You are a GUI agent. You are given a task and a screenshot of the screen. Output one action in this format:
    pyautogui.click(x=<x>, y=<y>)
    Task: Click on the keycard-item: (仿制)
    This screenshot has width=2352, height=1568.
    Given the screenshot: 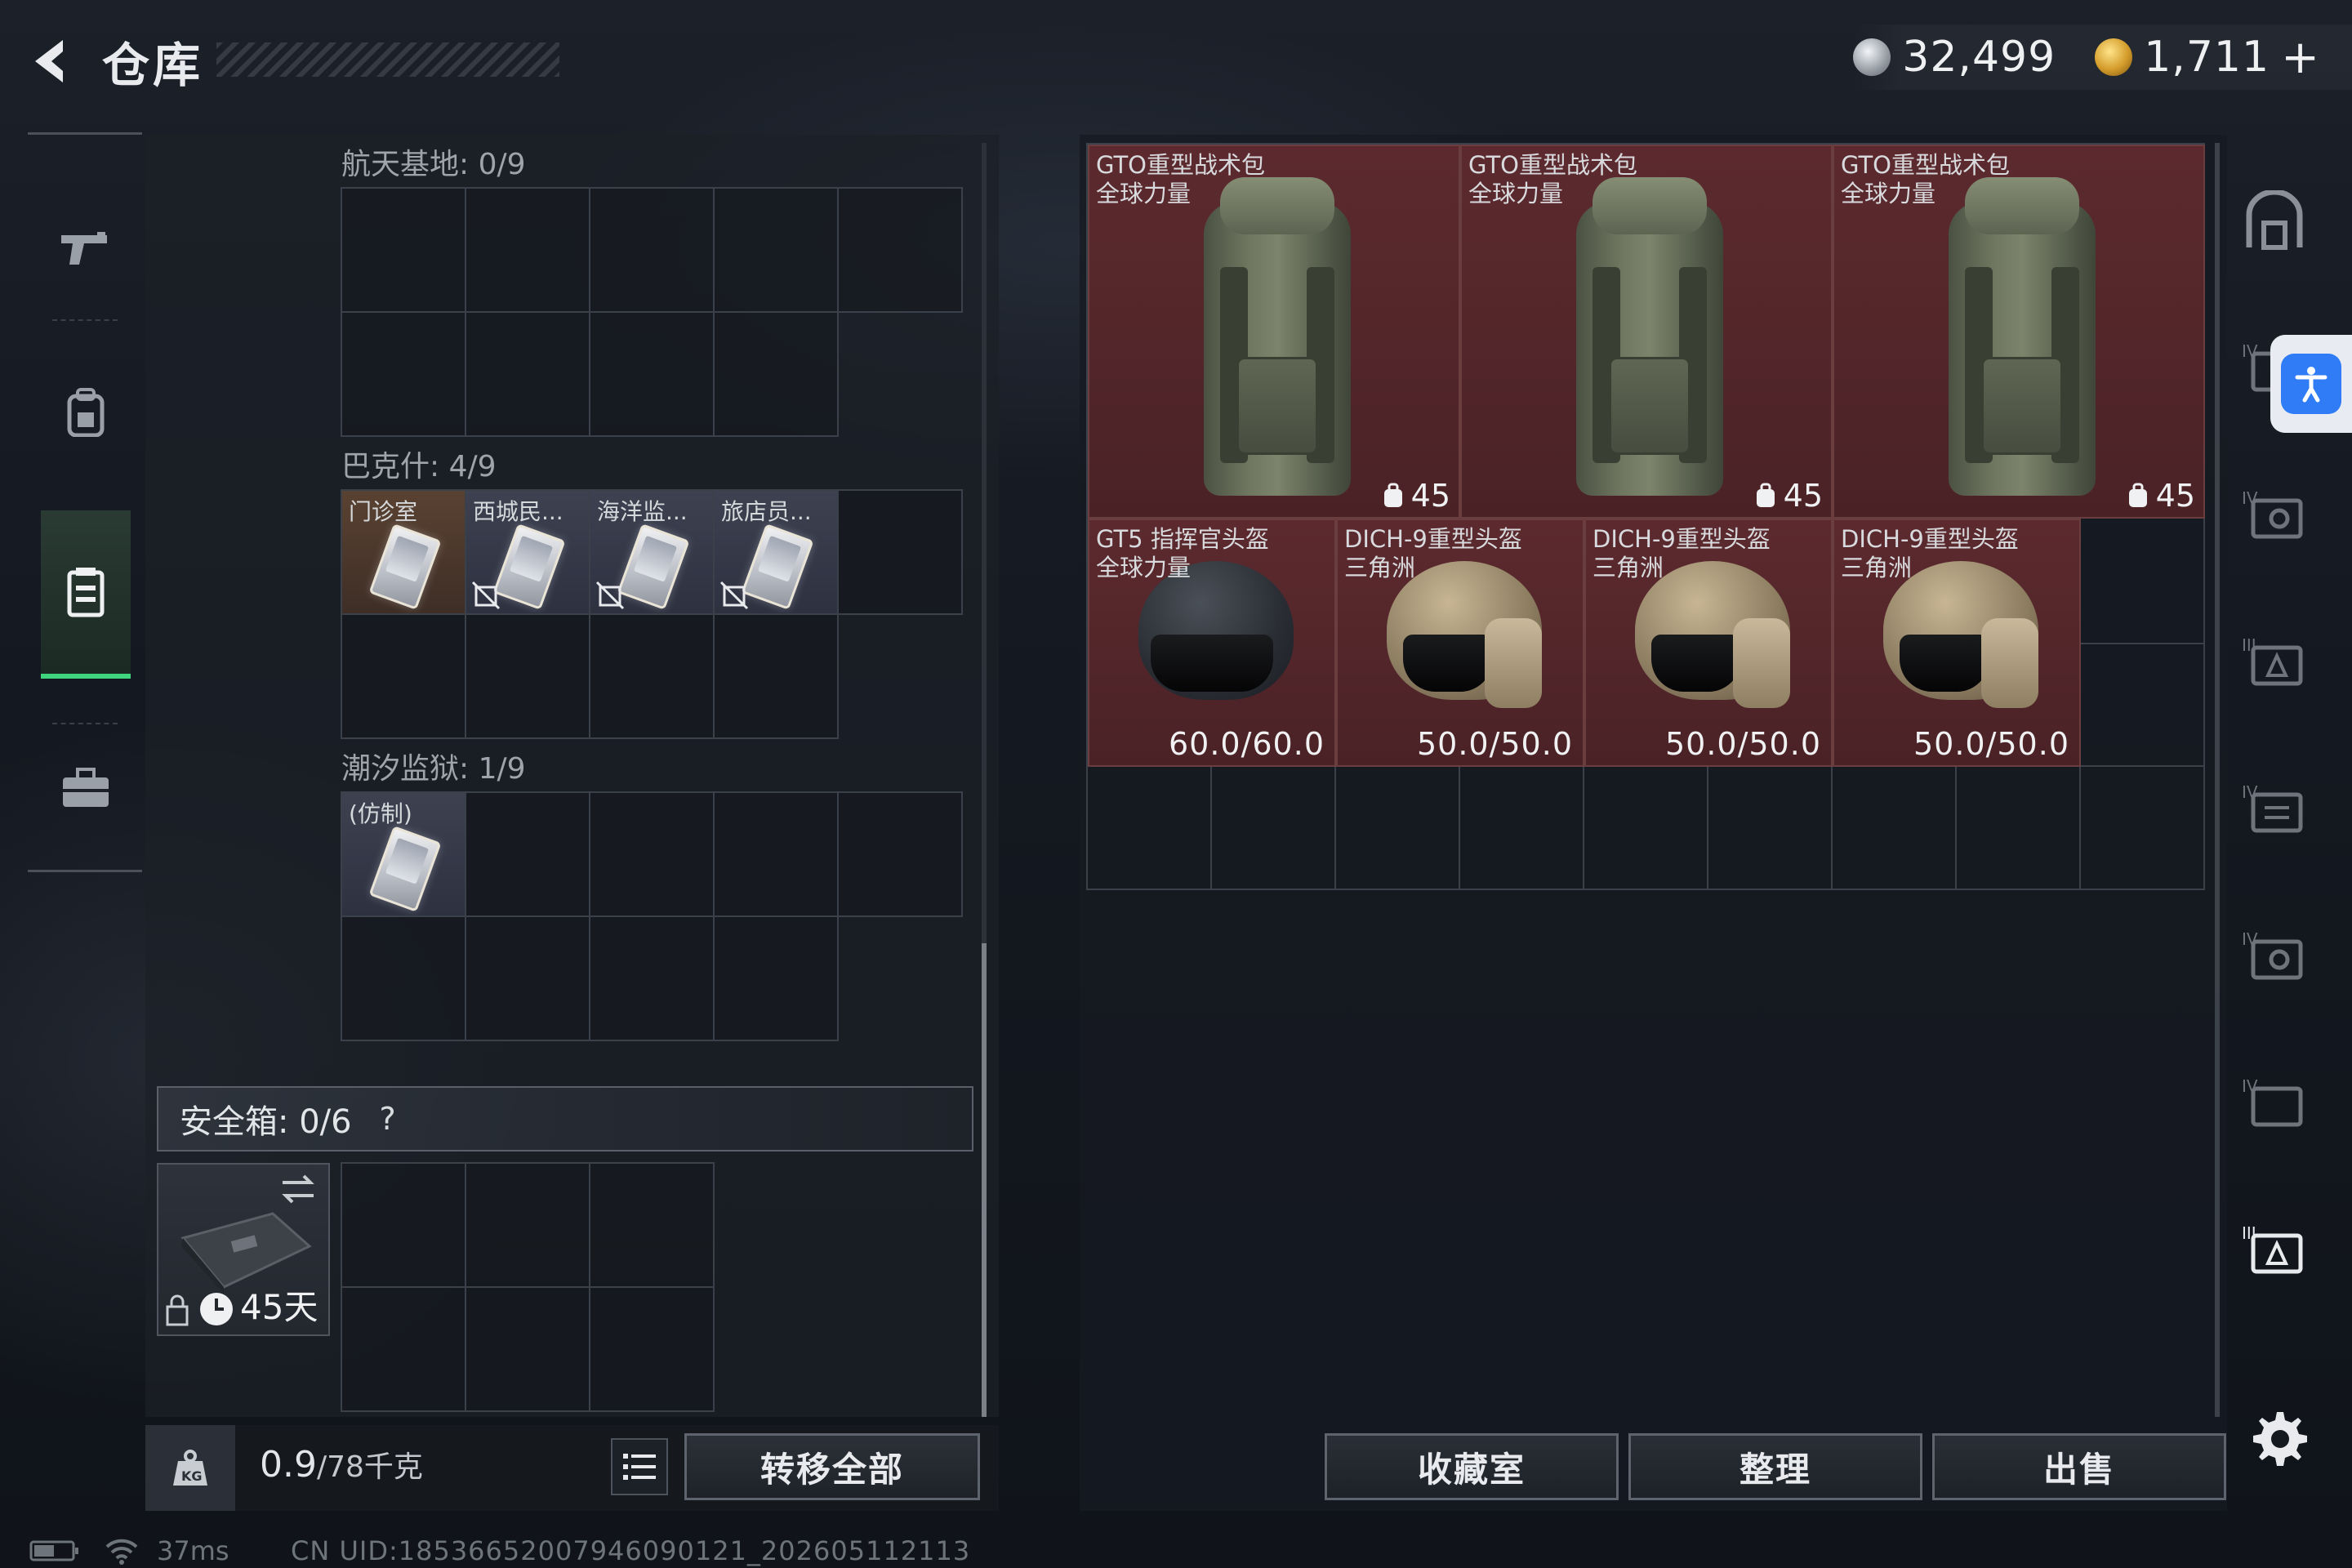 What is the action you would take?
    pyautogui.click(x=403, y=854)
    